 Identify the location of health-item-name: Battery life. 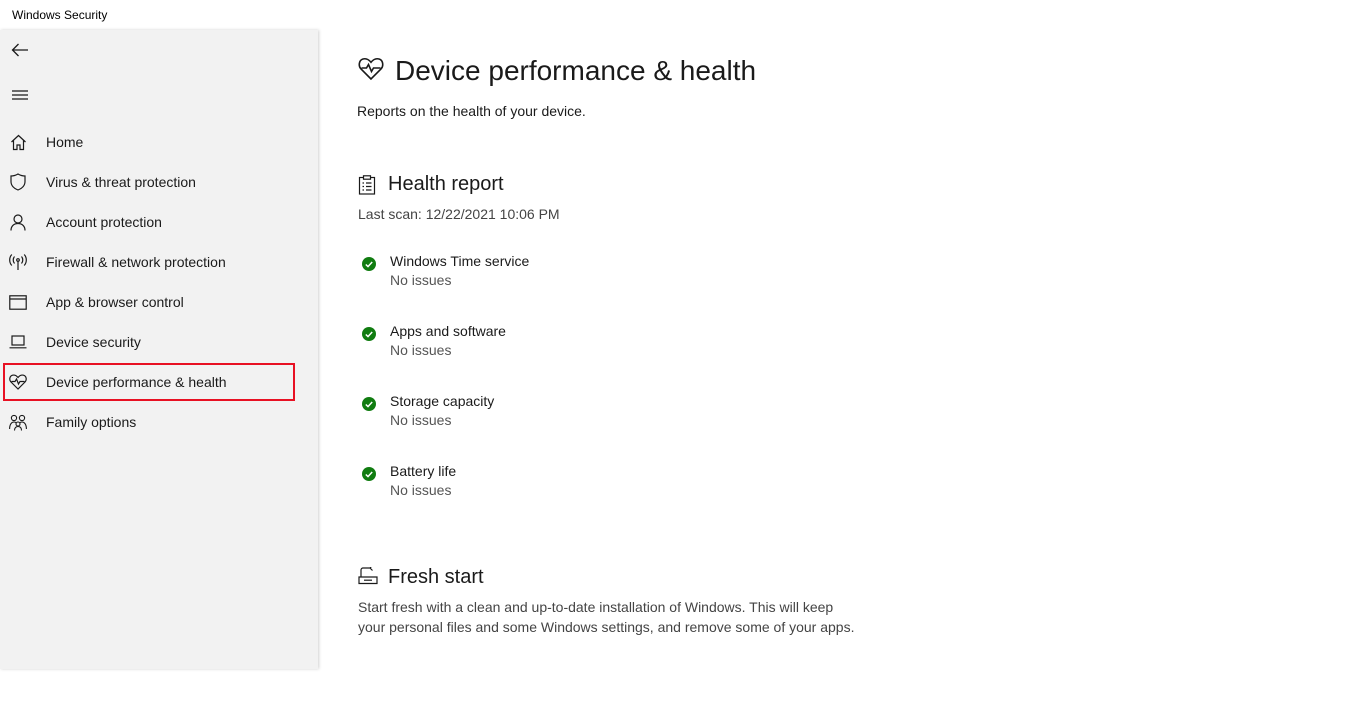
(423, 471).